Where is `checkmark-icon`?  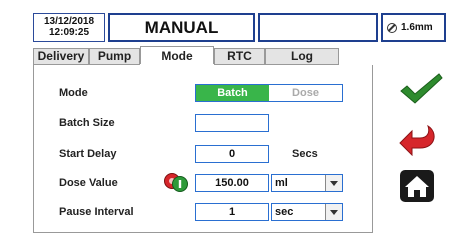 checkmark-icon is located at coordinates (421, 91).